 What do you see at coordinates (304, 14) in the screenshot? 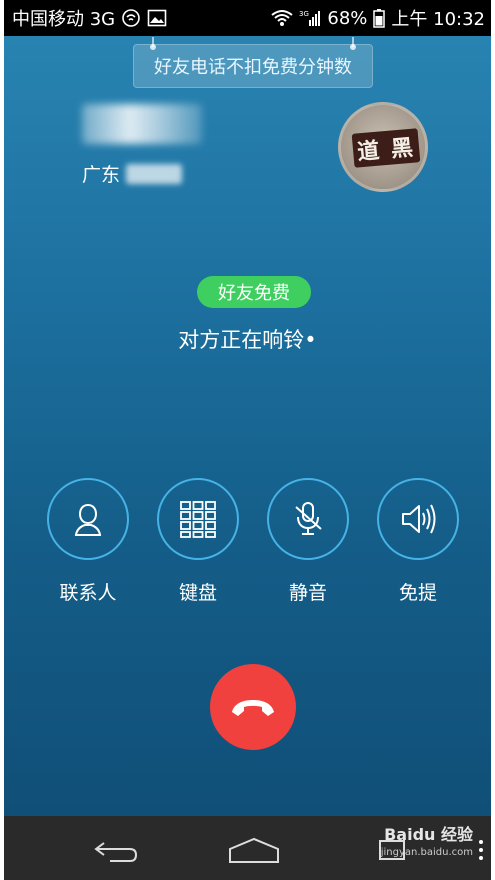
I see `svg-text: 3G` at bounding box center [304, 14].